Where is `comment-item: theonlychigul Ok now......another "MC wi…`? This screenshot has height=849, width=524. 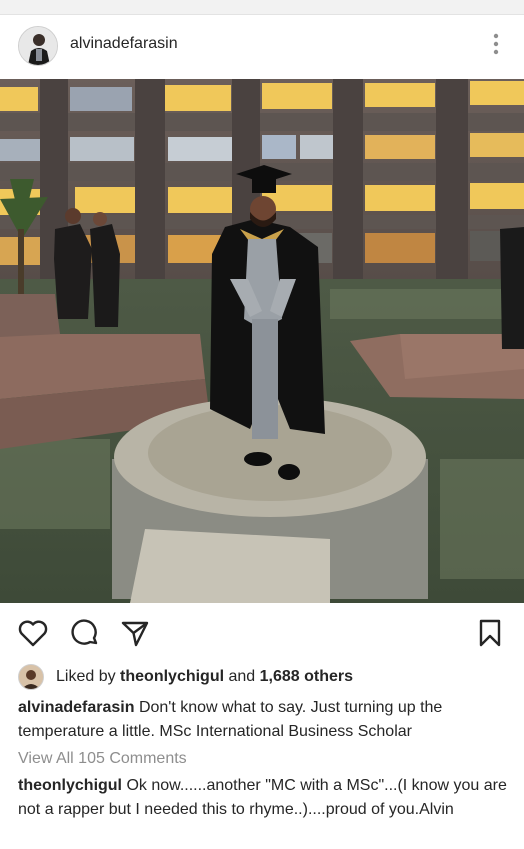 comment-item: theonlychigul Ok now......another "MC wi… is located at coordinates (264, 798).